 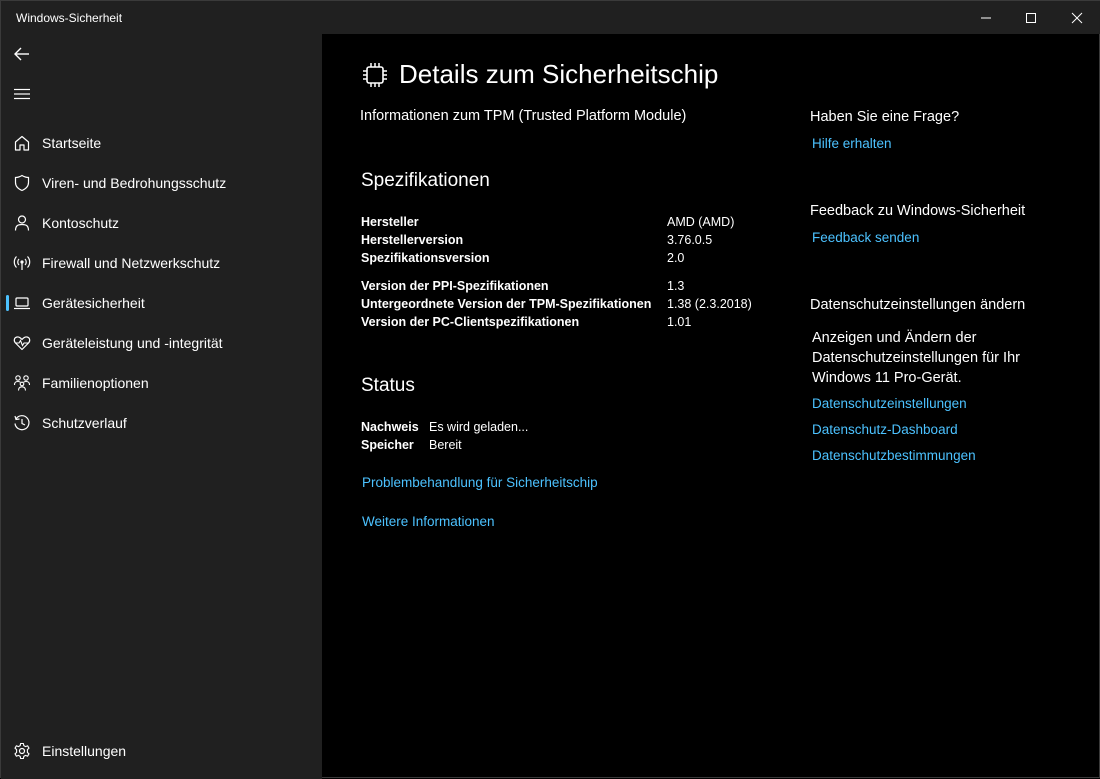 What do you see at coordinates (161, 223) in the screenshot?
I see `sidebar-item-kontoschutz: Kontoschutz` at bounding box center [161, 223].